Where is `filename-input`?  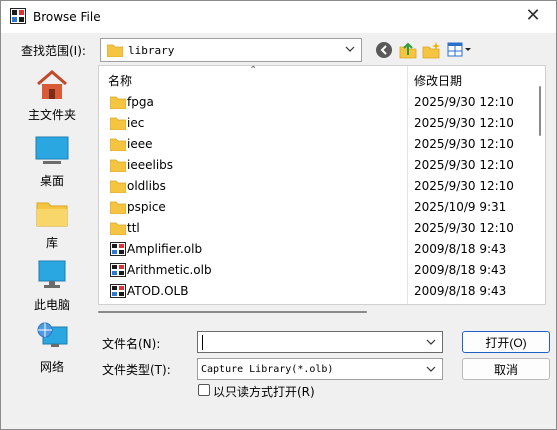 filename-input is located at coordinates (320, 342).